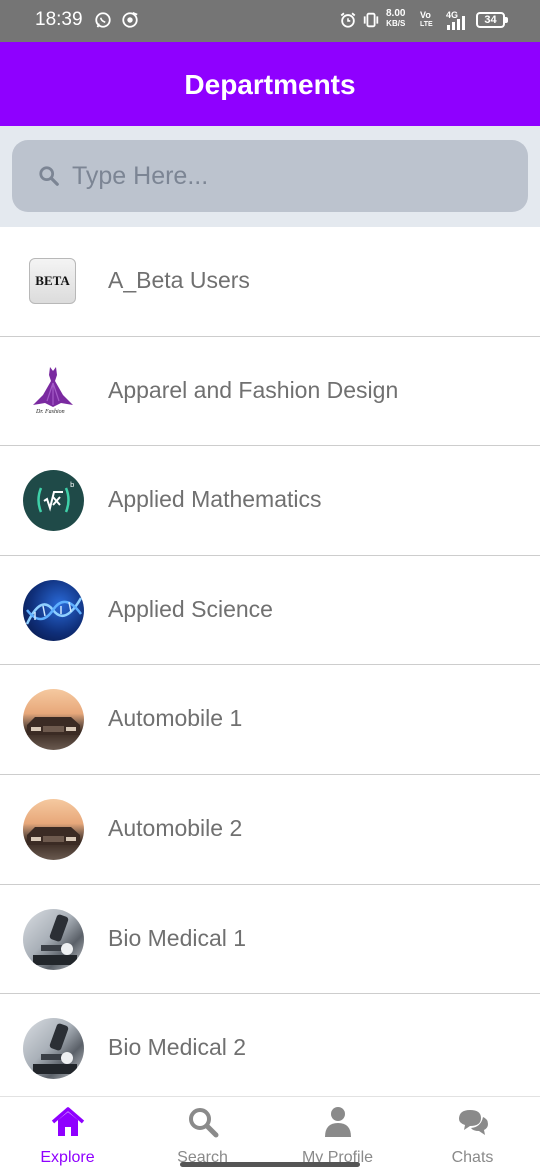 This screenshot has height=1170, width=540. Describe the element at coordinates (175, 718) in the screenshot. I see `department-name: Automobile 1` at that location.